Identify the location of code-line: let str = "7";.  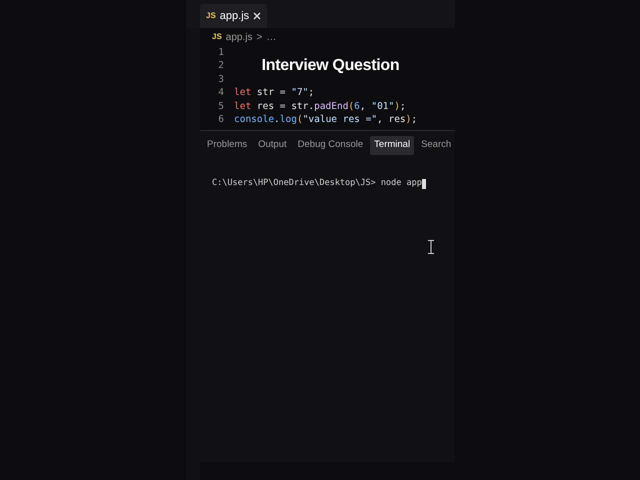
(274, 93).